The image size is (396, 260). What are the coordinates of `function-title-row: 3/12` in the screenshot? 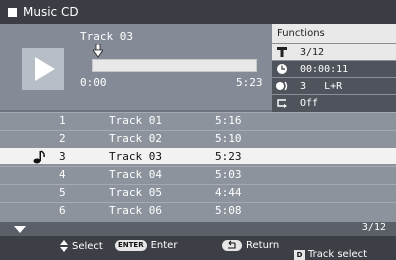 It's located at (334, 51).